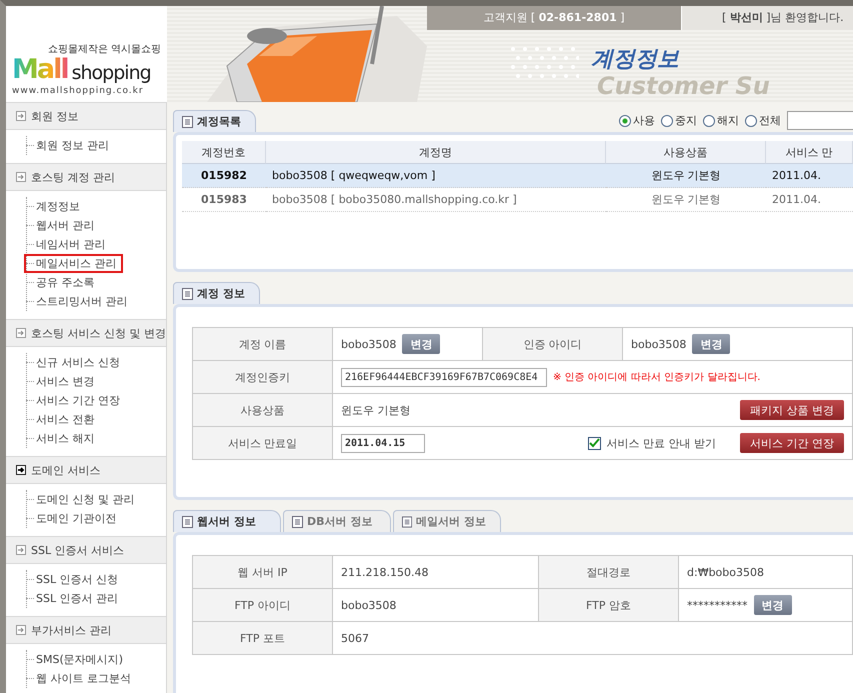 Image resolution: width=853 pixels, height=693 pixels. Describe the element at coordinates (111, 73) in the screenshot. I see `logo-wordmark: shopping` at that location.